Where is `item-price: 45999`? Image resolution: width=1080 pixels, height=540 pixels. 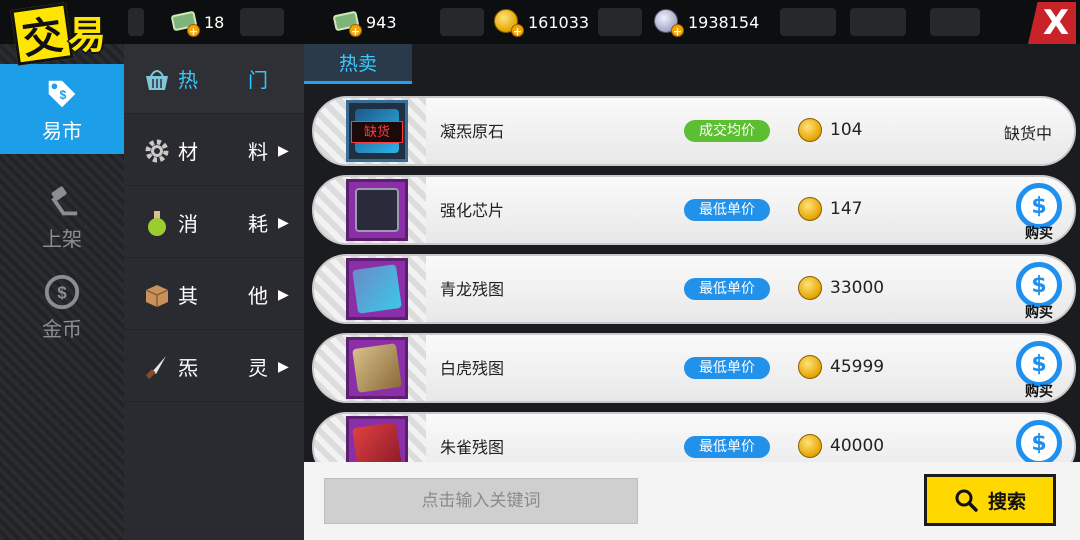
item-price: 45999 is located at coordinates (857, 367).